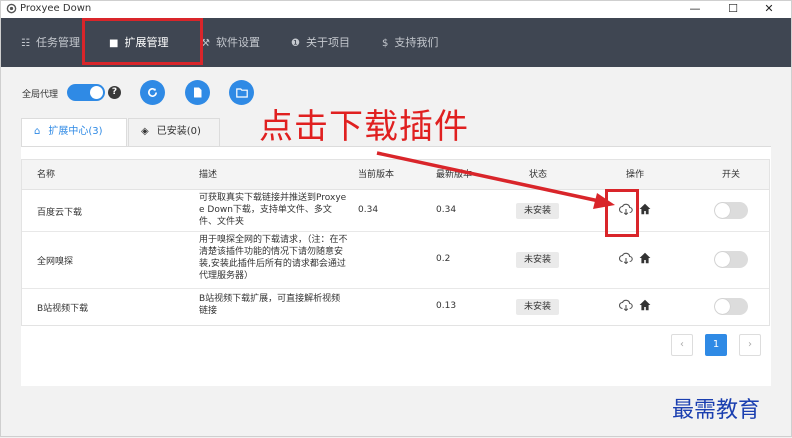 The height and width of the screenshot is (438, 792). What do you see at coordinates (716, 410) in the screenshot?
I see `watermark-text: 最需教育` at bounding box center [716, 410].